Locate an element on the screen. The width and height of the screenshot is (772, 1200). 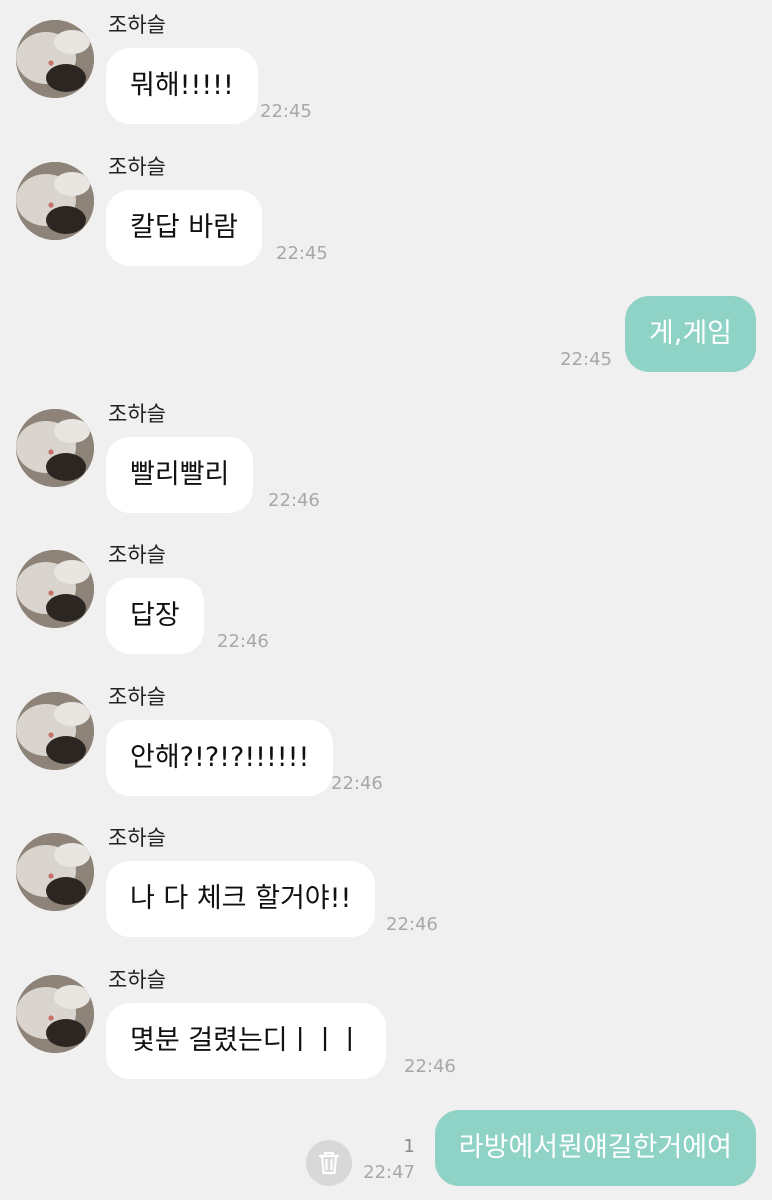
unread-count: 1 is located at coordinates (409, 1146).